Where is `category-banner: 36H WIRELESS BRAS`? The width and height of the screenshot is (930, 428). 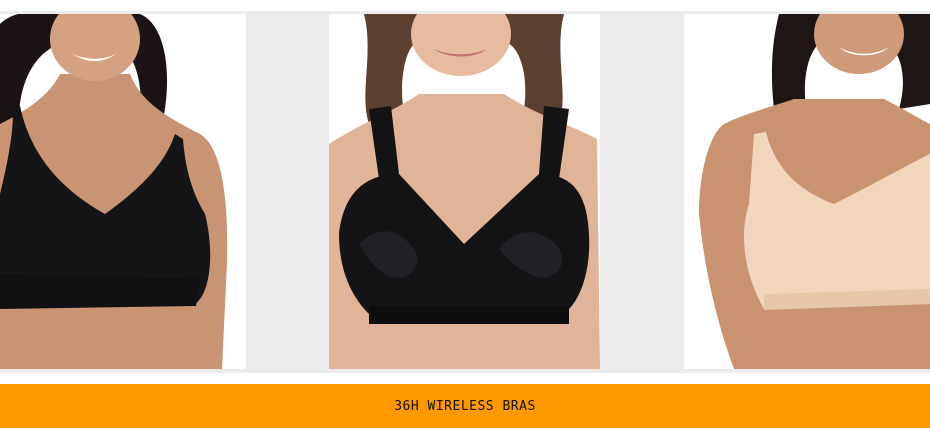 category-banner: 36H WIRELESS BRAS is located at coordinates (465, 406).